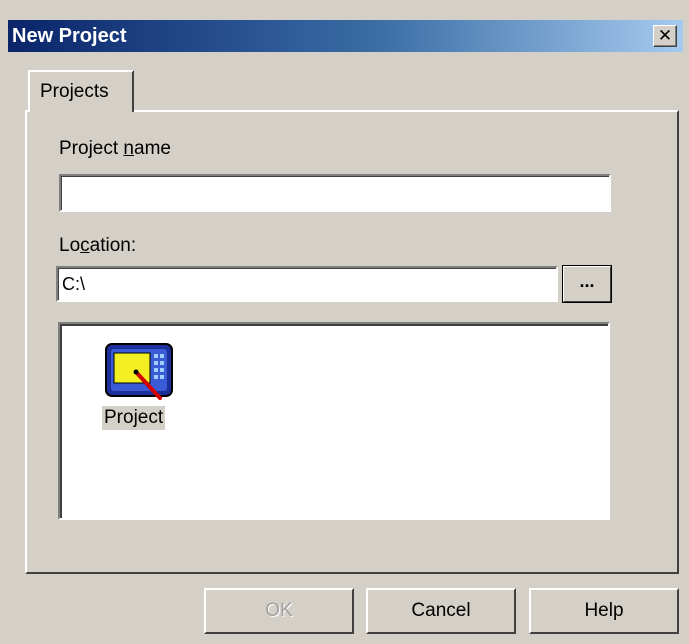  I want to click on help-button-label: Help, so click(604, 610).